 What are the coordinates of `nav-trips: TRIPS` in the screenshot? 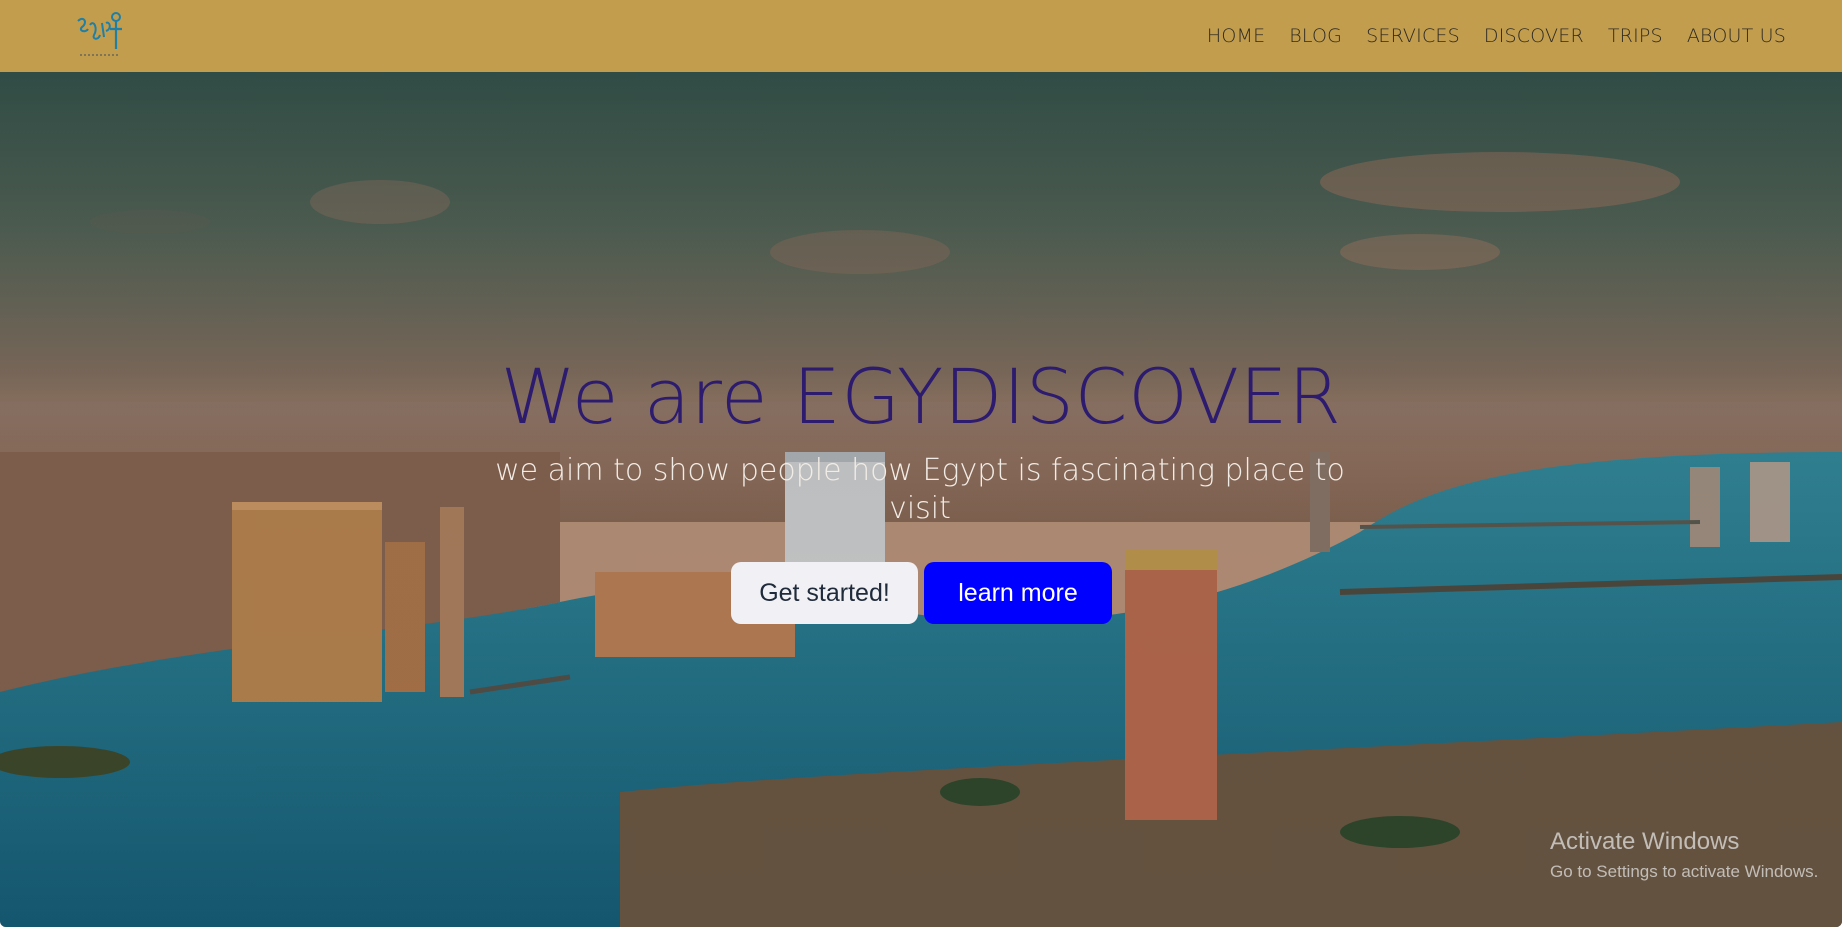 It's located at (1635, 36).